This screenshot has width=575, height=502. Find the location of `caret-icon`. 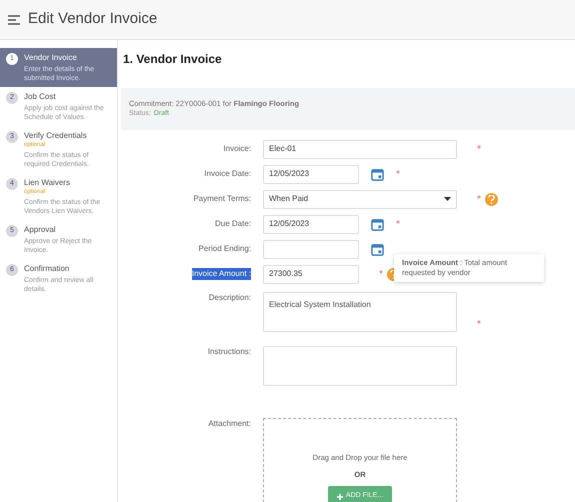

caret-icon is located at coordinates (447, 199).